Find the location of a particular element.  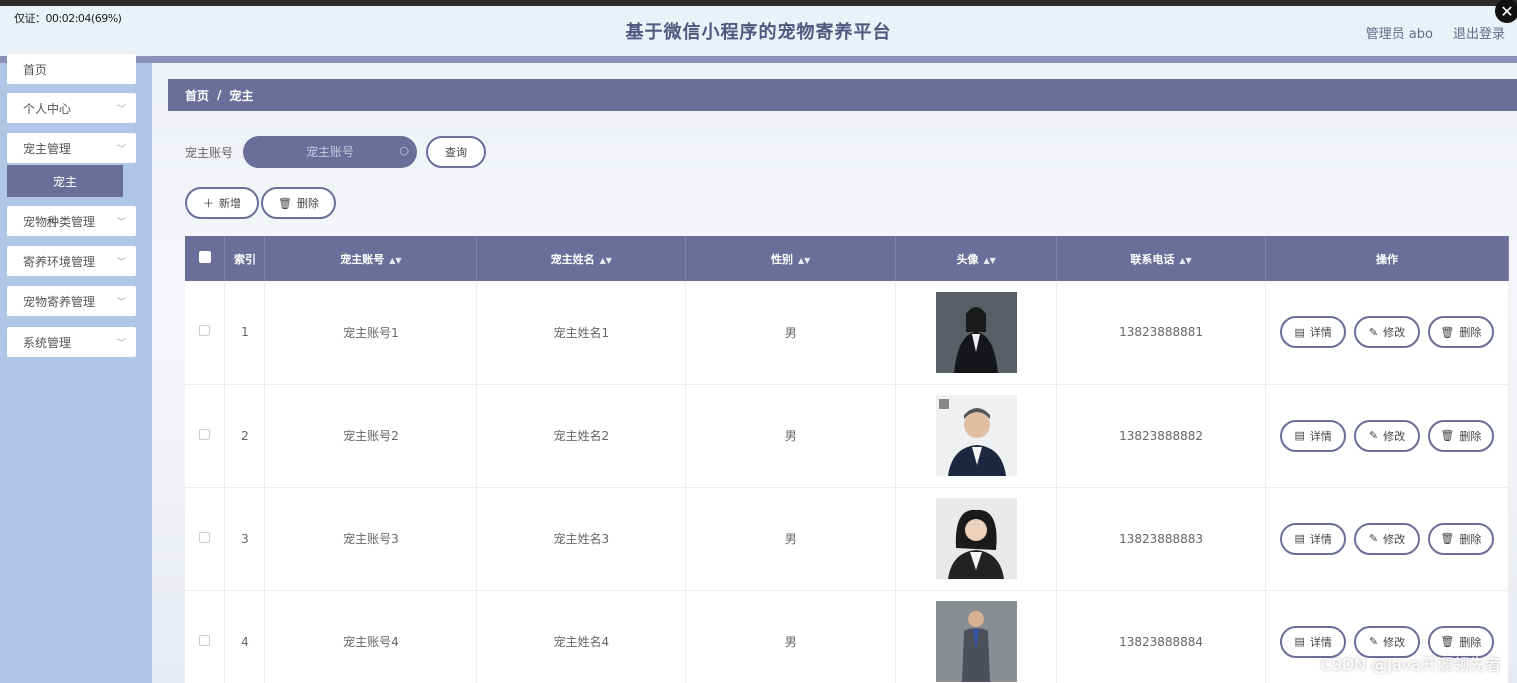

sidebar-item-system: 系统管理 ﹀ is located at coordinates (71, 342).